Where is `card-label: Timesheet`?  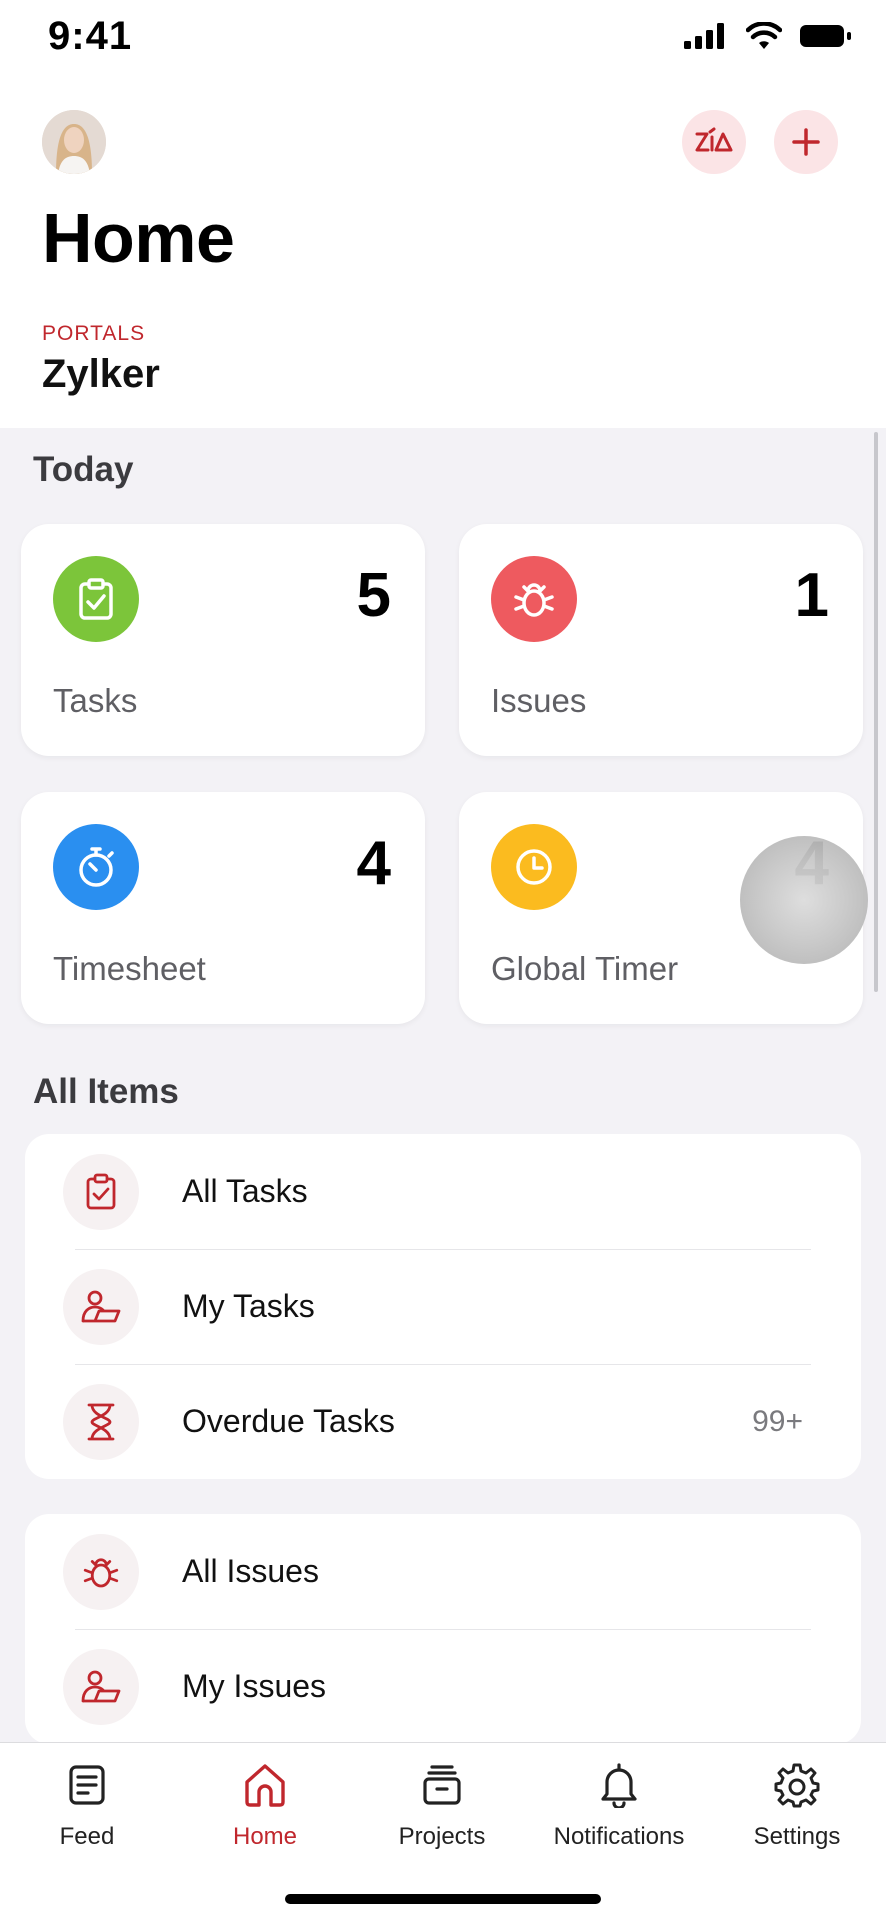
card-label: Timesheet is located at coordinates (129, 968).